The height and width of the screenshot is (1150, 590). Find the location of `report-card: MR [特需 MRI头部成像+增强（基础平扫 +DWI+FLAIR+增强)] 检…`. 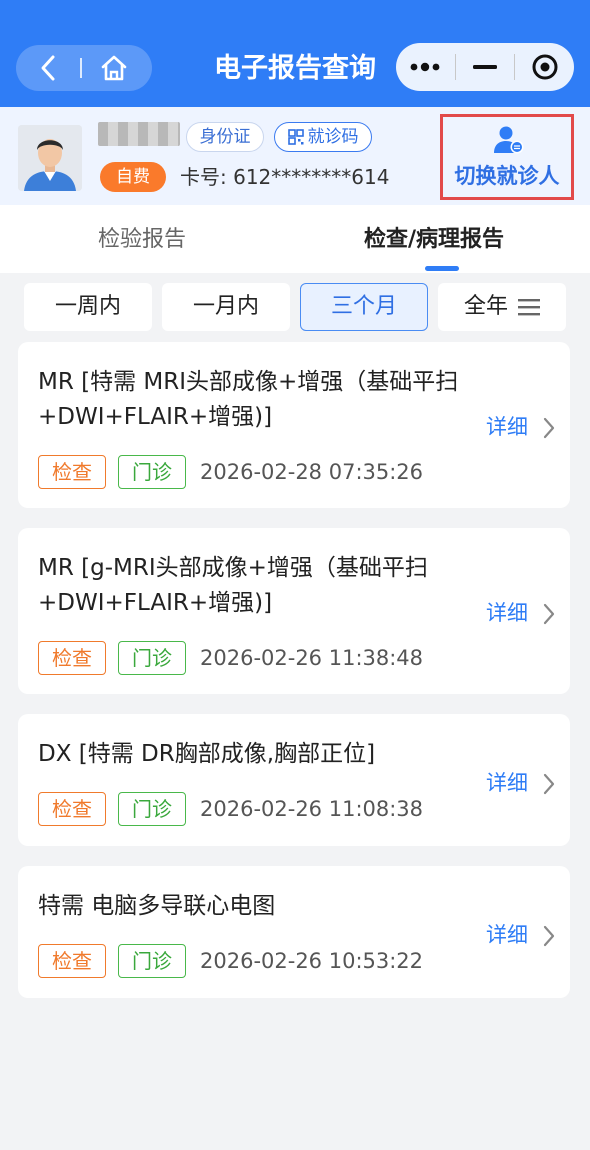

report-card: MR [特需 MRI头部成像+增强（基础平扫 +DWI+FLAIR+增强)] 检… is located at coordinates (294, 425).